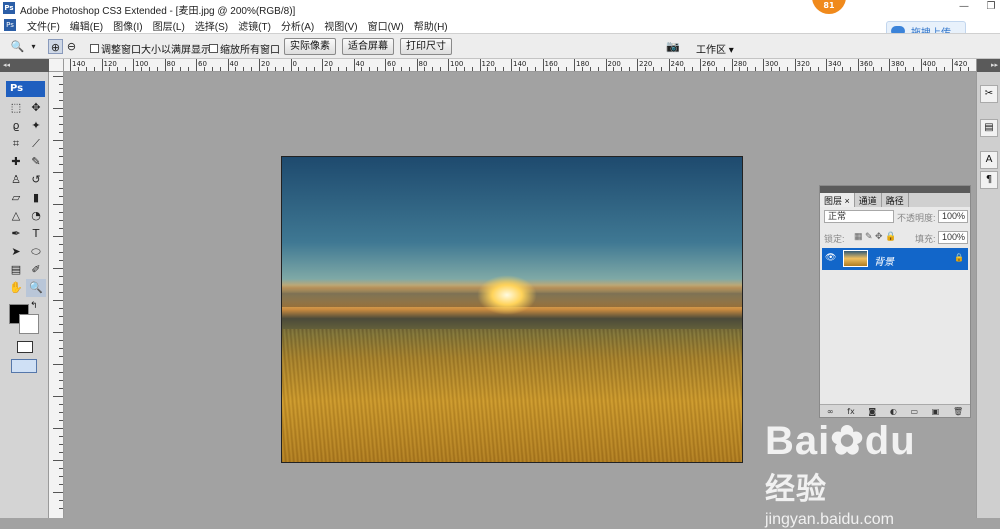 This screenshot has width=1000, height=529. What do you see at coordinates (86, 25) in the screenshot?
I see `menu-edit: 编辑(E)` at bounding box center [86, 25].